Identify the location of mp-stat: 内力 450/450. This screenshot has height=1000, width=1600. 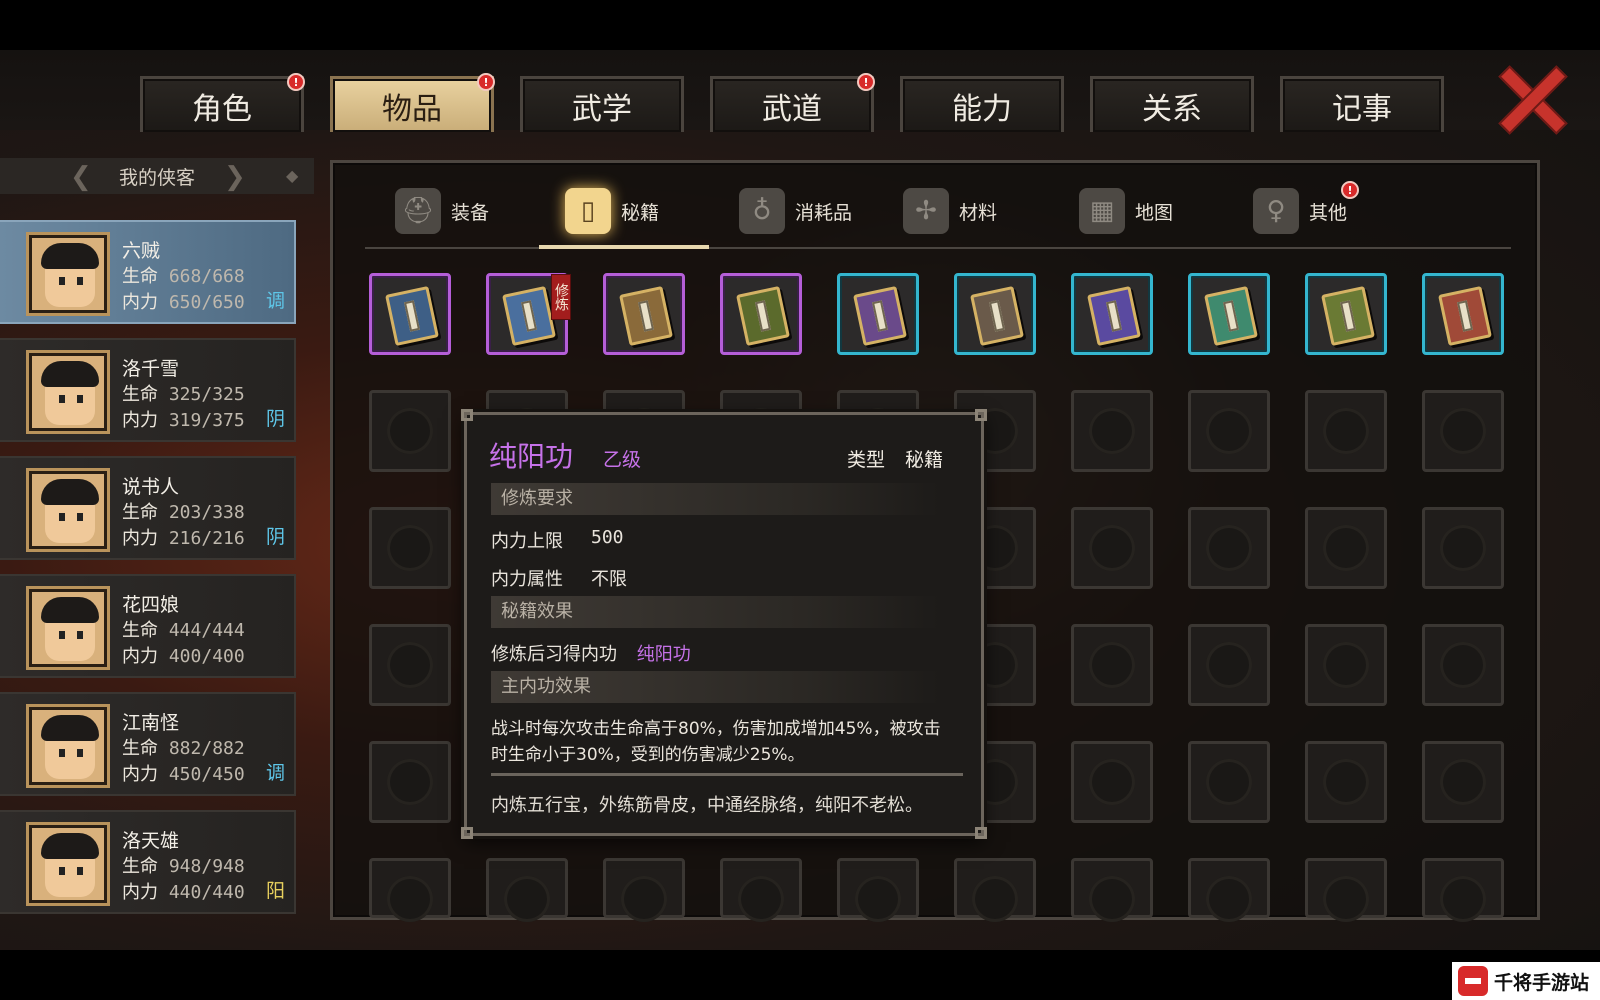
(183, 774).